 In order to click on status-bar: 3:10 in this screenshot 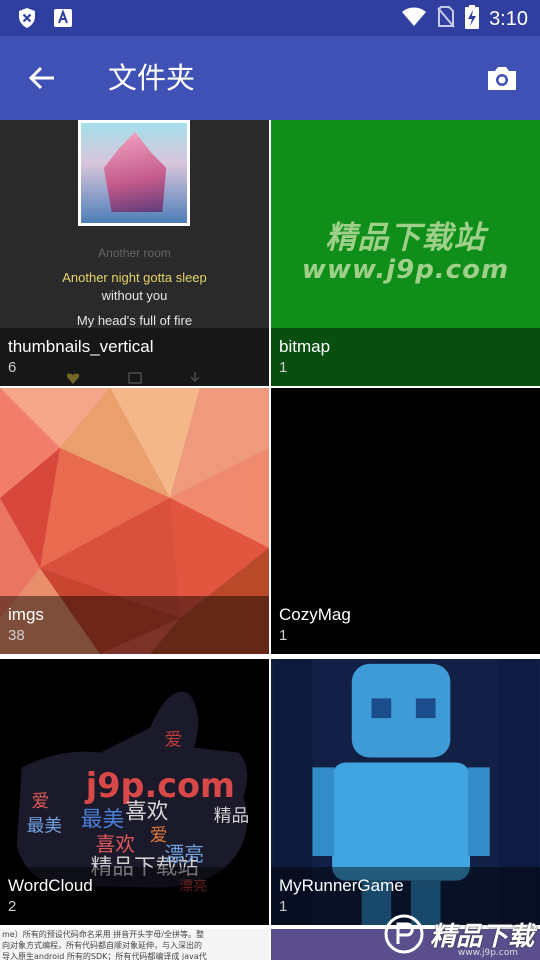, I will do `click(270, 18)`.